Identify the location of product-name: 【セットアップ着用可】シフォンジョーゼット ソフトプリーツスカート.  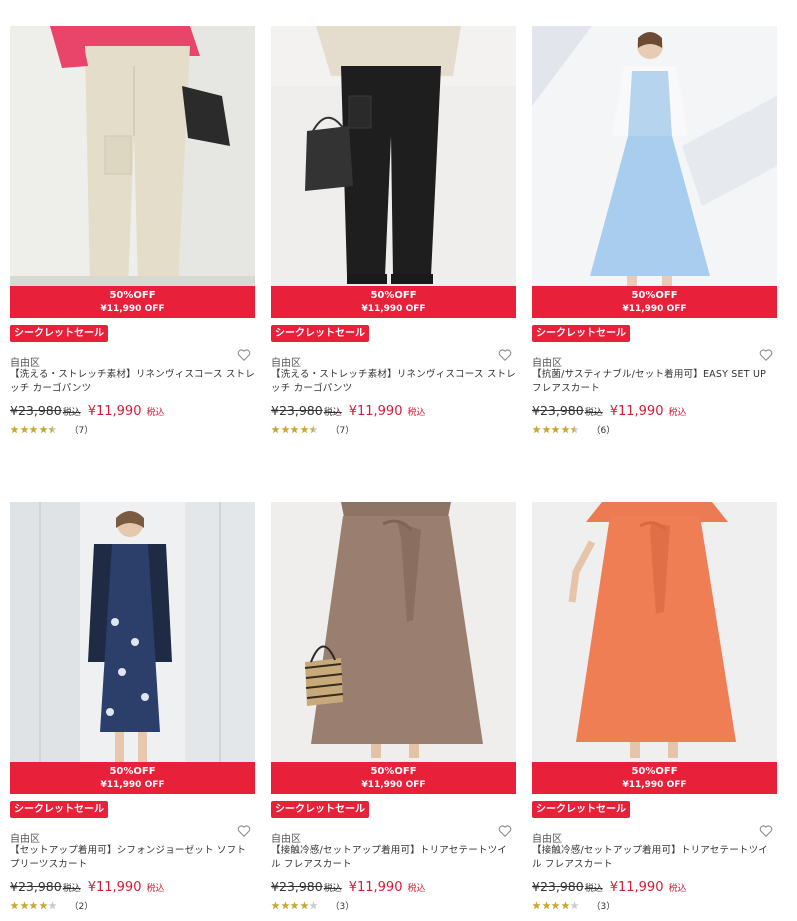
(132, 858).